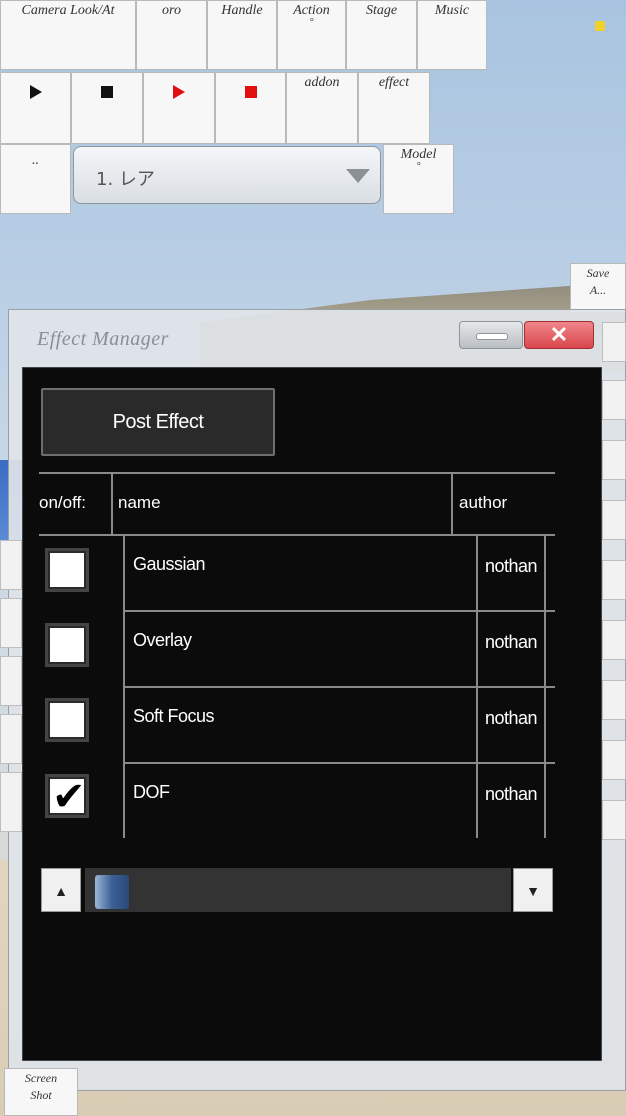  What do you see at coordinates (227, 175) in the screenshot?
I see `model-select-dropdown: 1. レア` at bounding box center [227, 175].